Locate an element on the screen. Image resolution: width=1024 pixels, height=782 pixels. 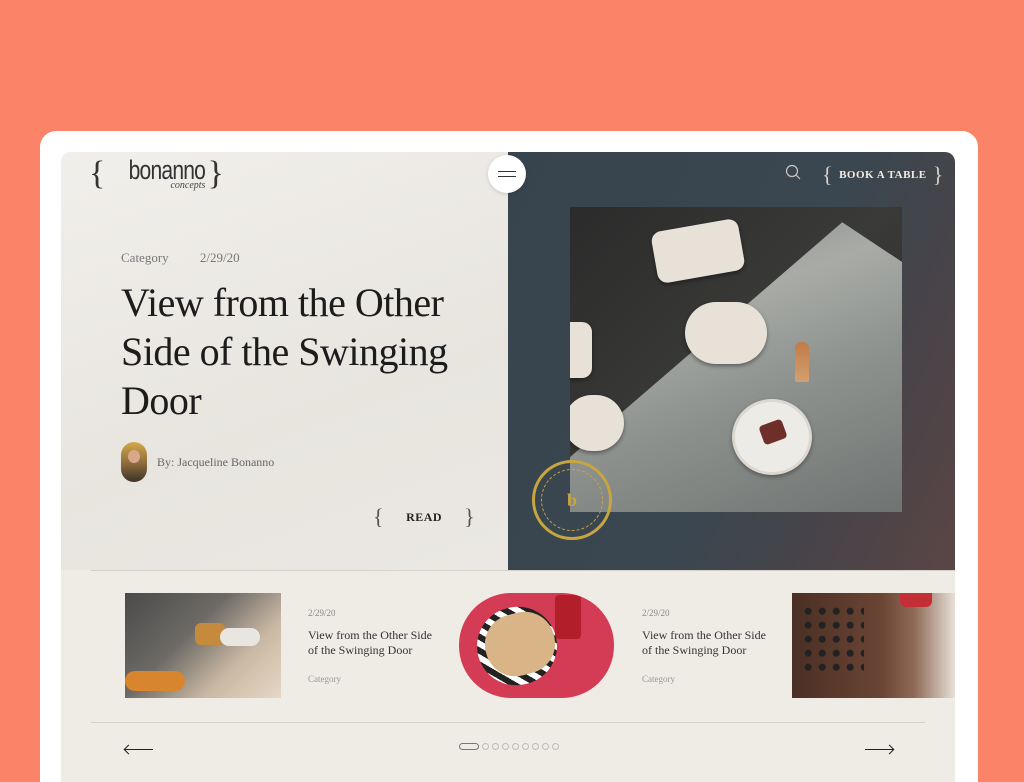
hero-meta: Category 2/29/20 is located at coordinates (180, 258).